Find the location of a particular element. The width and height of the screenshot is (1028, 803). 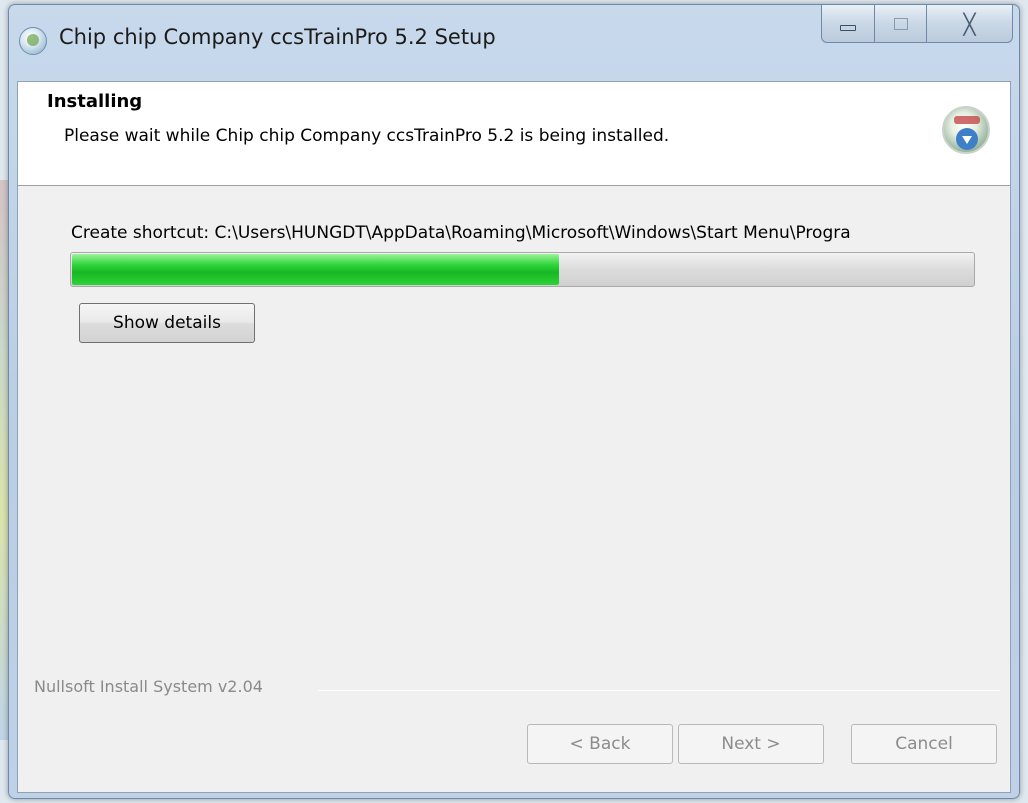

show-details-button: Show details is located at coordinates (167, 323).